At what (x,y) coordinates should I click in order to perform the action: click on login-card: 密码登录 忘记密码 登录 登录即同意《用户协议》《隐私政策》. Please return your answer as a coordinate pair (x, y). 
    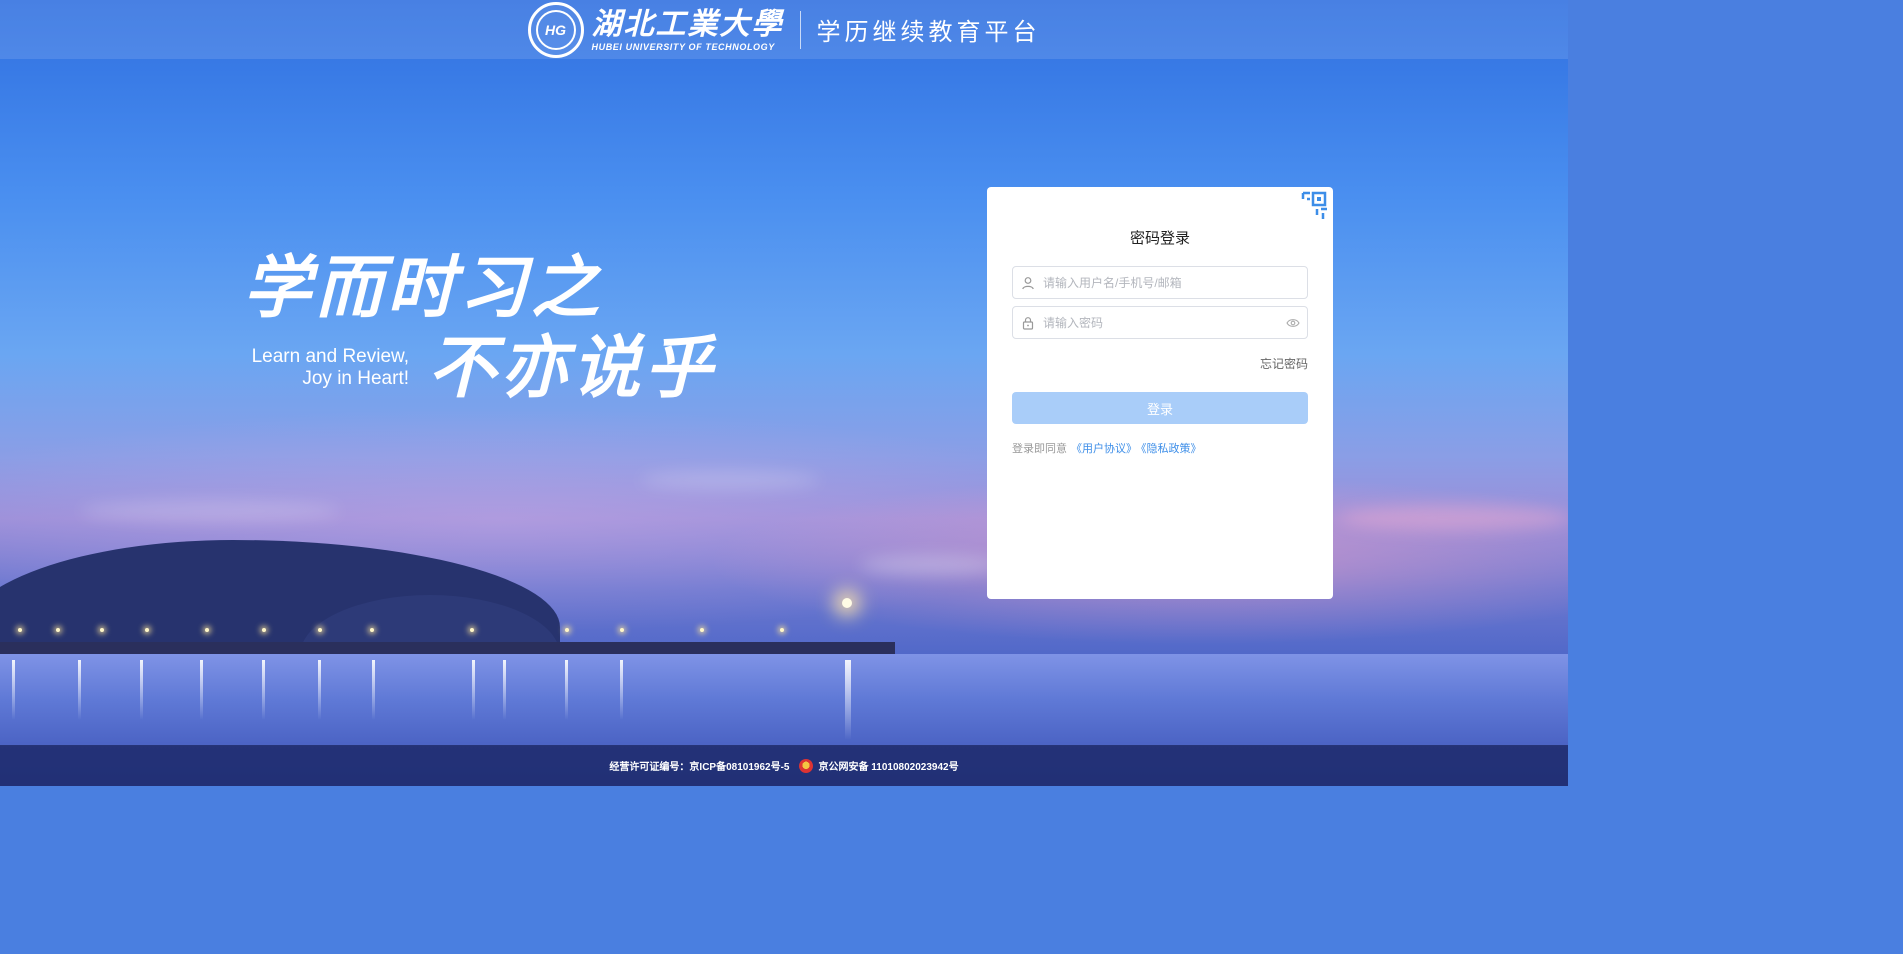
    Looking at the image, I should click on (1160, 393).